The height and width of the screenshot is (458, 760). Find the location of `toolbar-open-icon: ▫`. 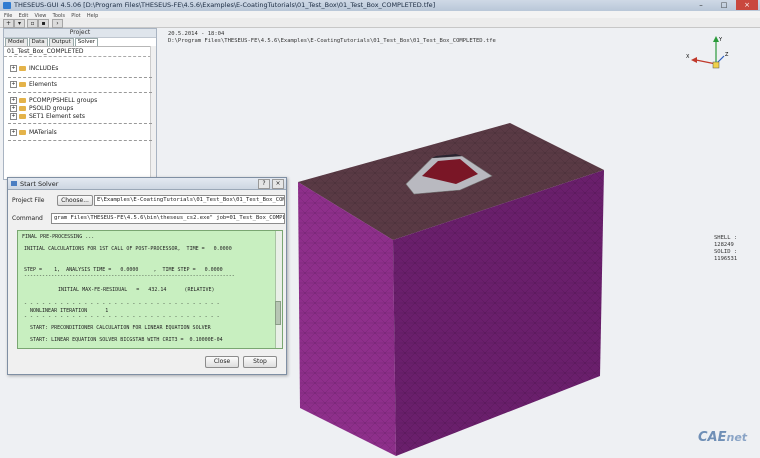

toolbar-open-icon: ▫ is located at coordinates (32, 23).